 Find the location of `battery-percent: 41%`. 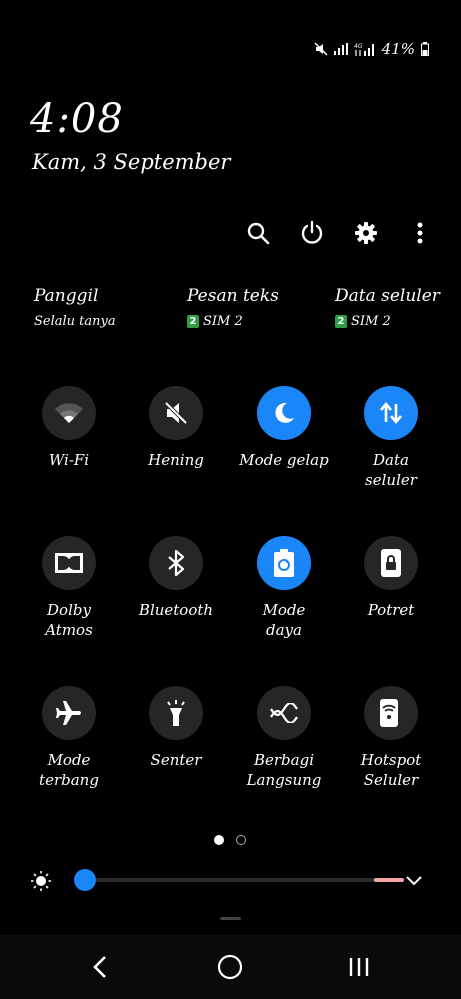

battery-percent: 41% is located at coordinates (398, 49).